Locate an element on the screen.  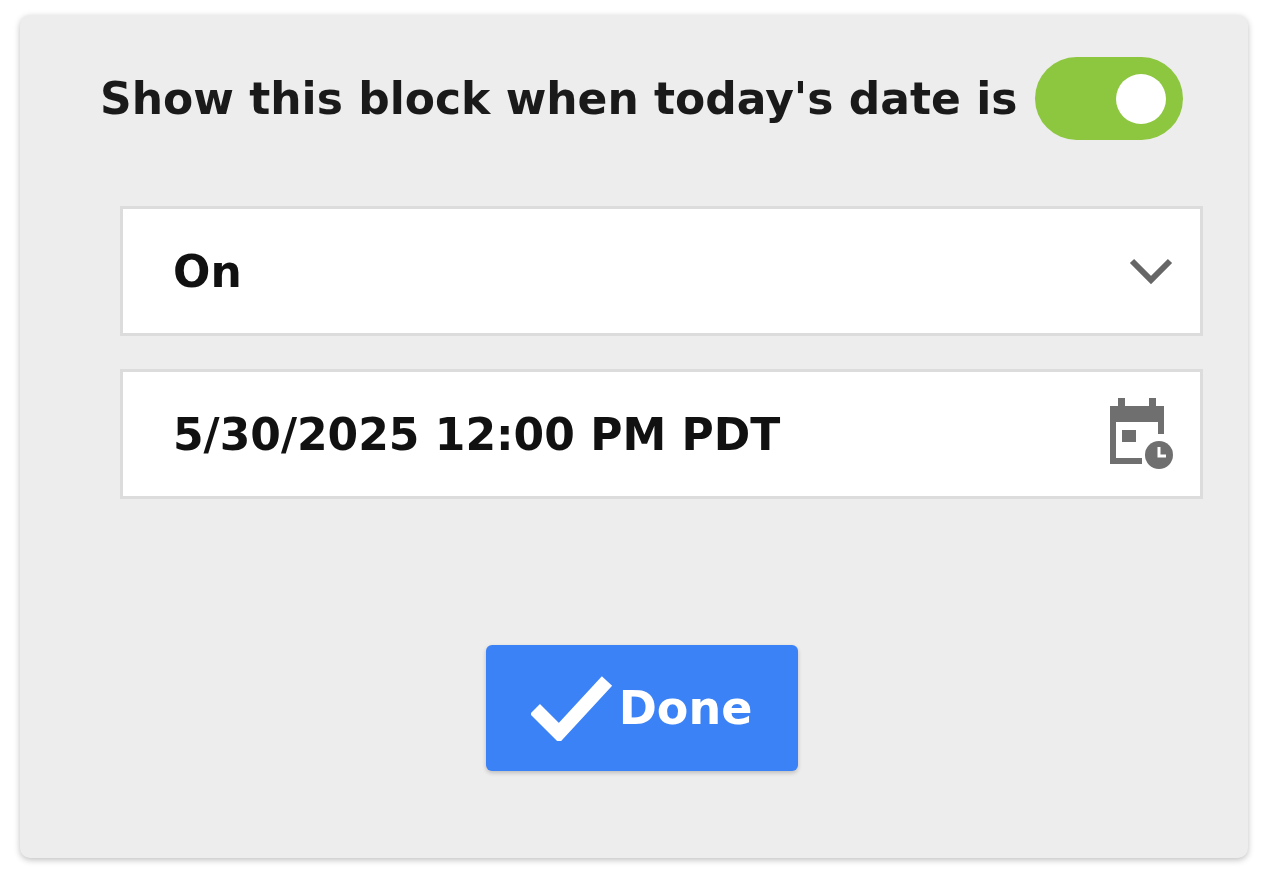
chevron-down-icon is located at coordinates (1151, 271).